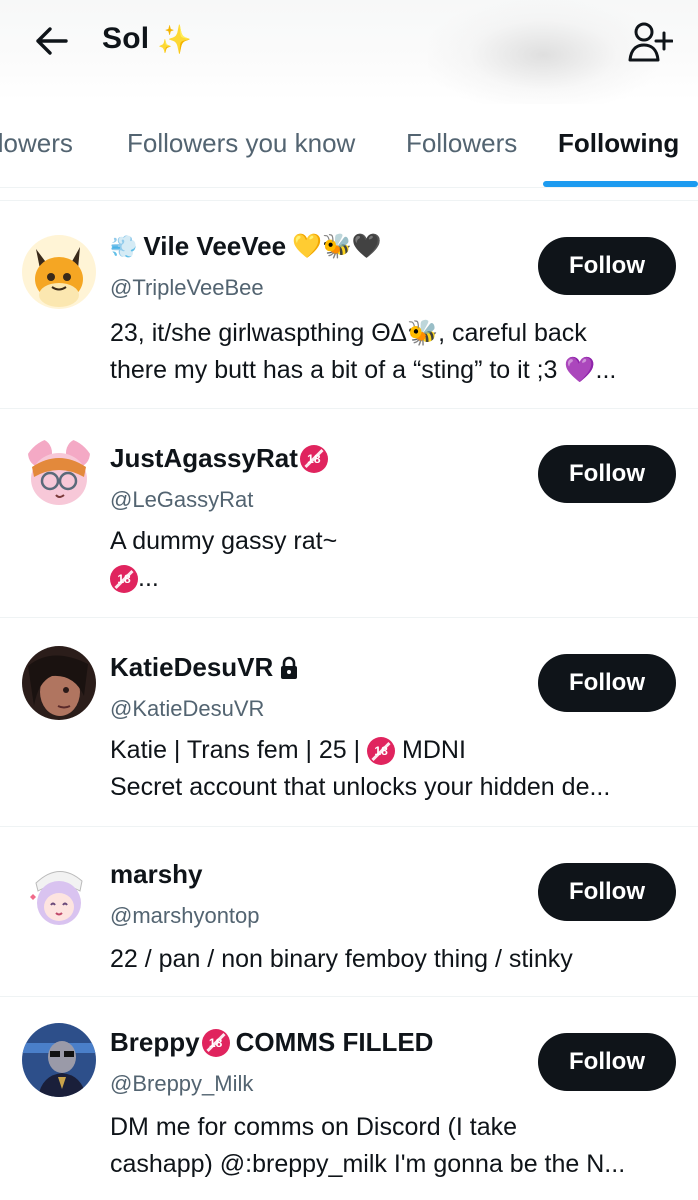 The height and width of the screenshot is (1200, 698). I want to click on tab-following: Following, so click(618, 143).